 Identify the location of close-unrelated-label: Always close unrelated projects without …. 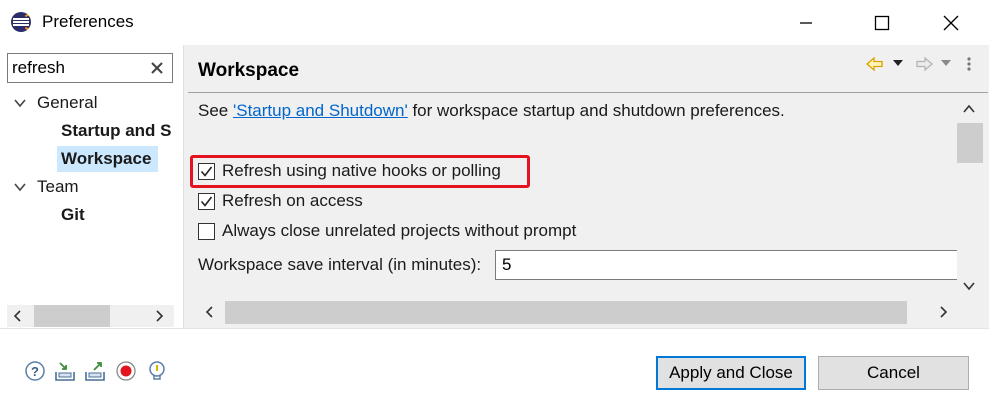
(399, 230).